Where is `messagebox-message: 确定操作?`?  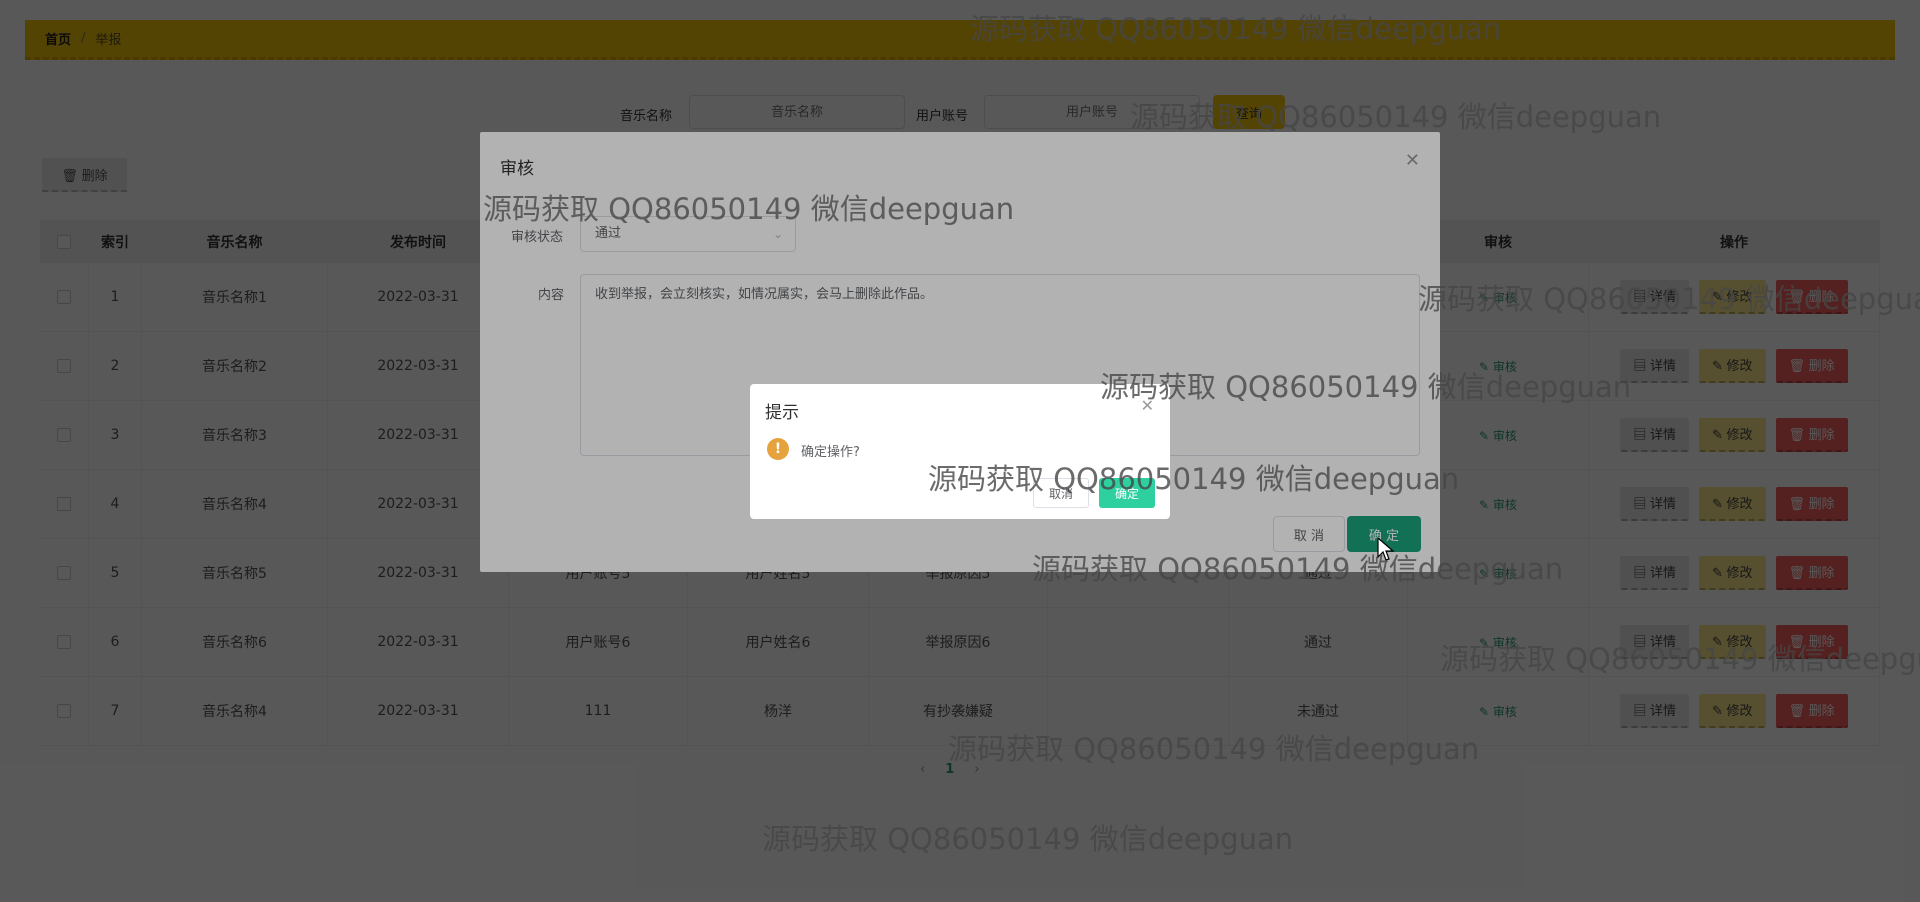 messagebox-message: 确定操作? is located at coordinates (830, 452).